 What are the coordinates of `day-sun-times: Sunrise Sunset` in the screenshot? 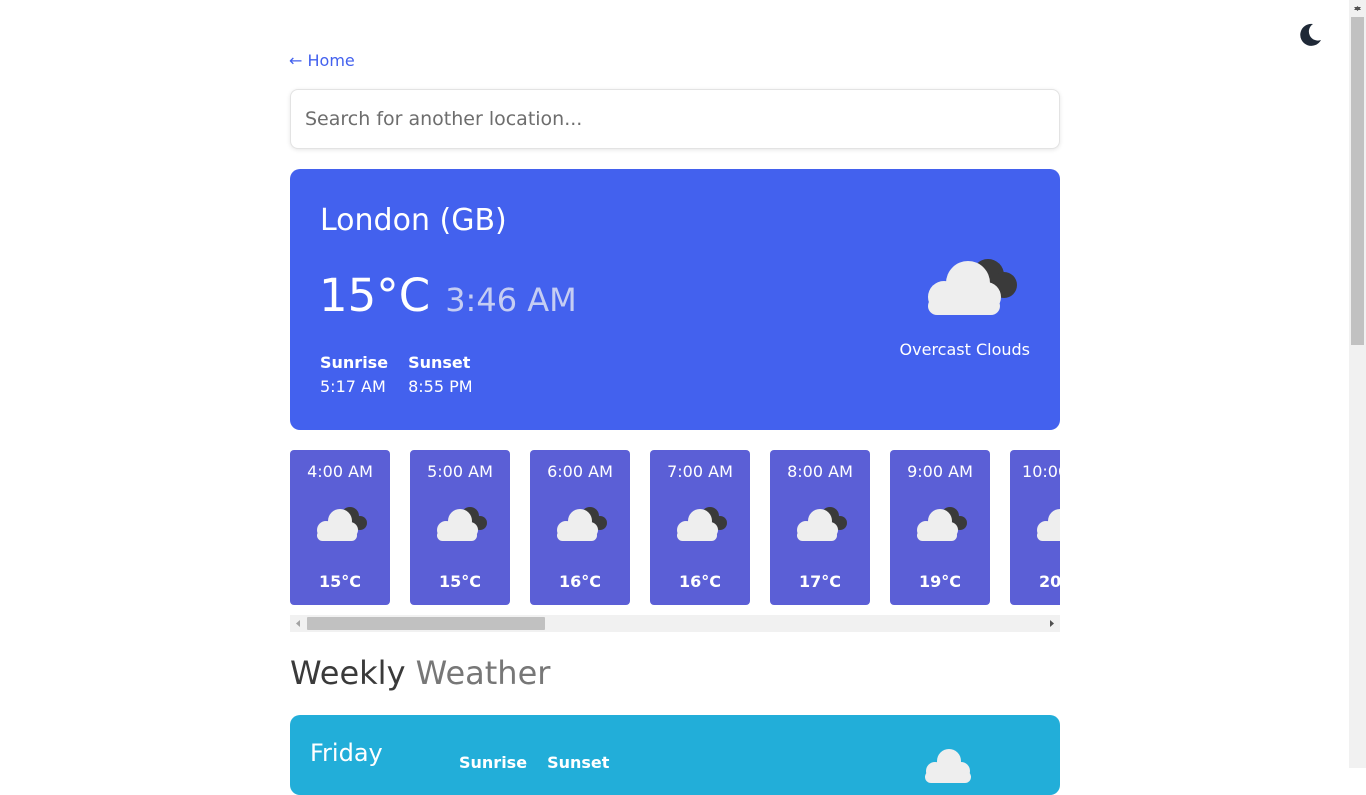 It's located at (534, 762).